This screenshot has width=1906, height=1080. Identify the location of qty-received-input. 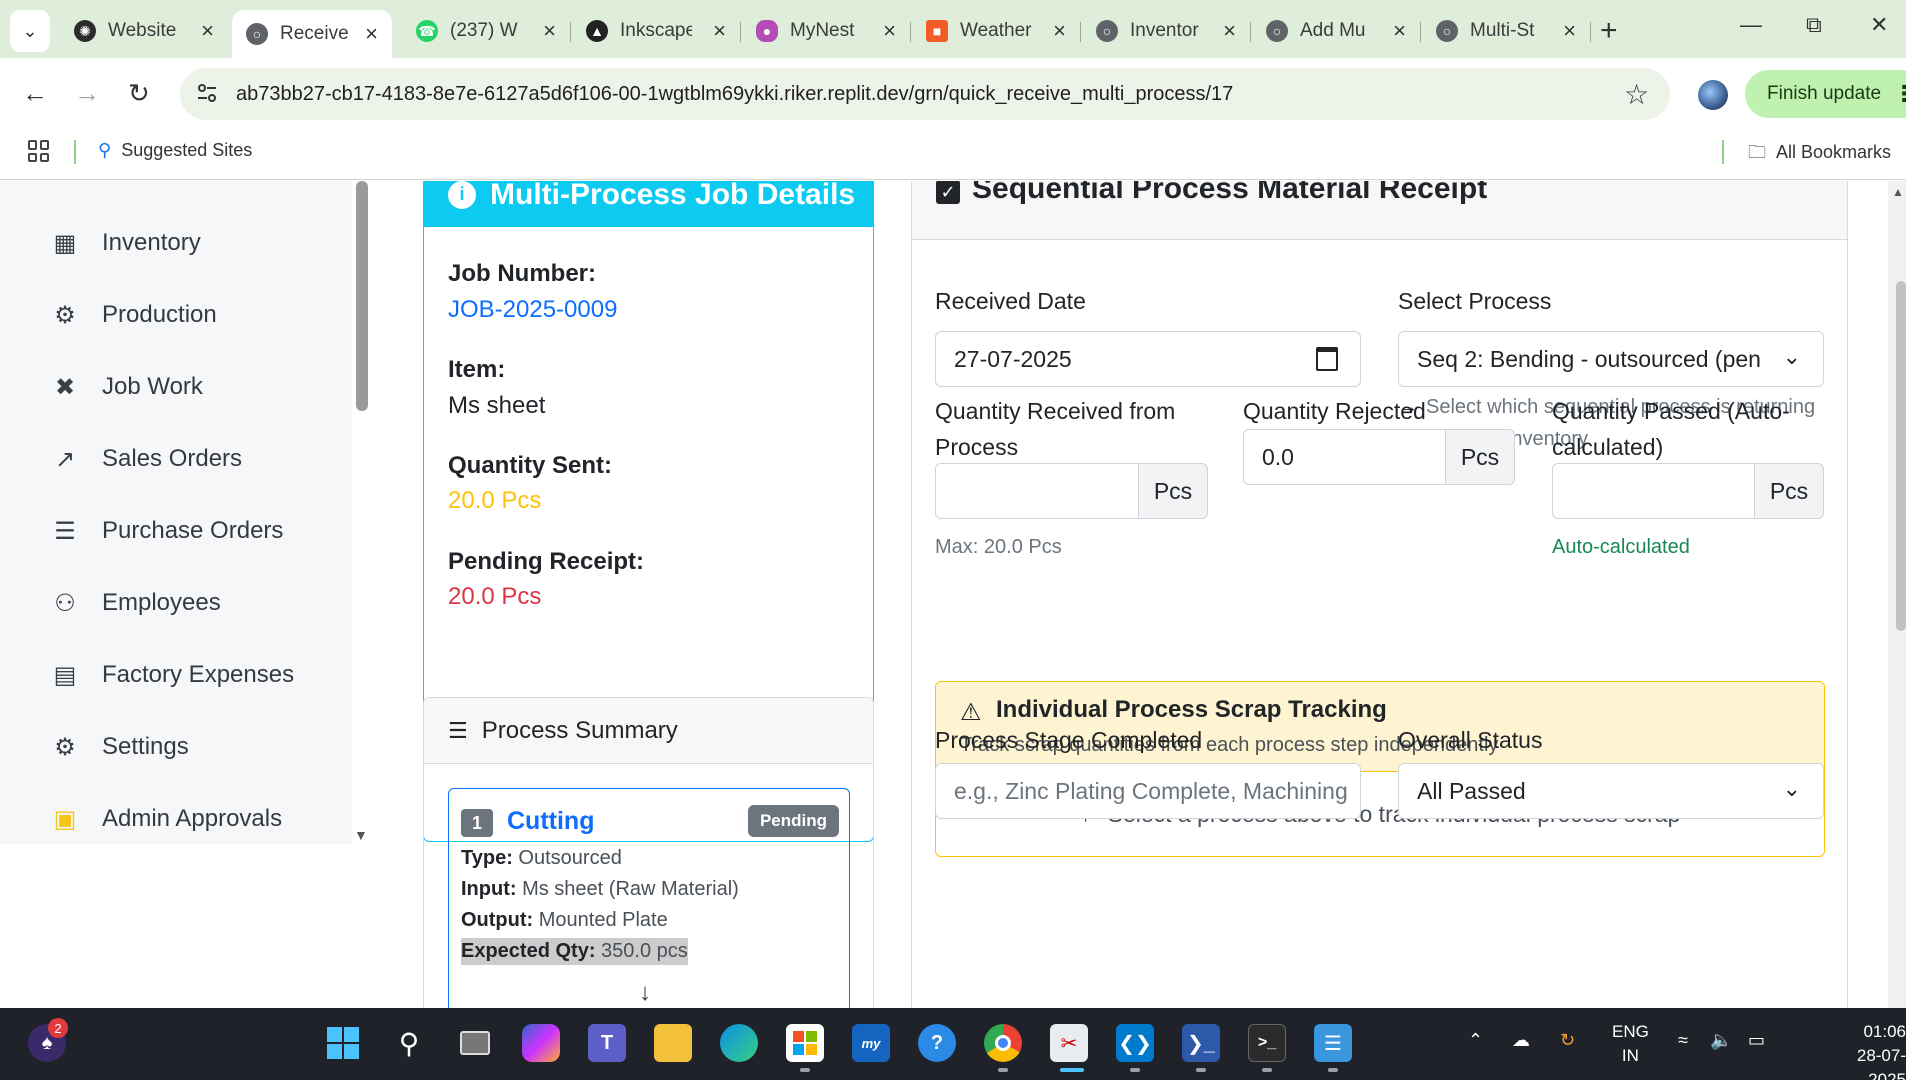
(1037, 491).